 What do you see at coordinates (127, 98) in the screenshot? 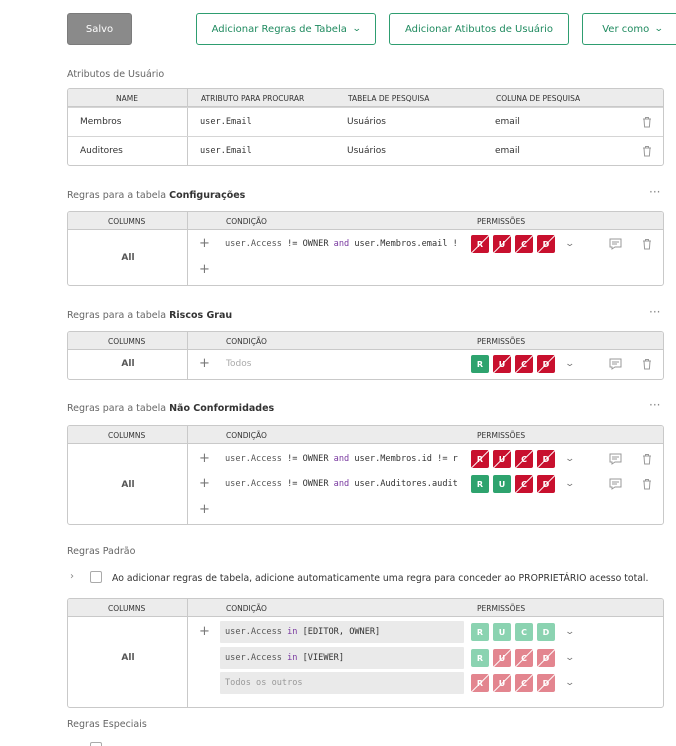
I see `header-name: NAME` at bounding box center [127, 98].